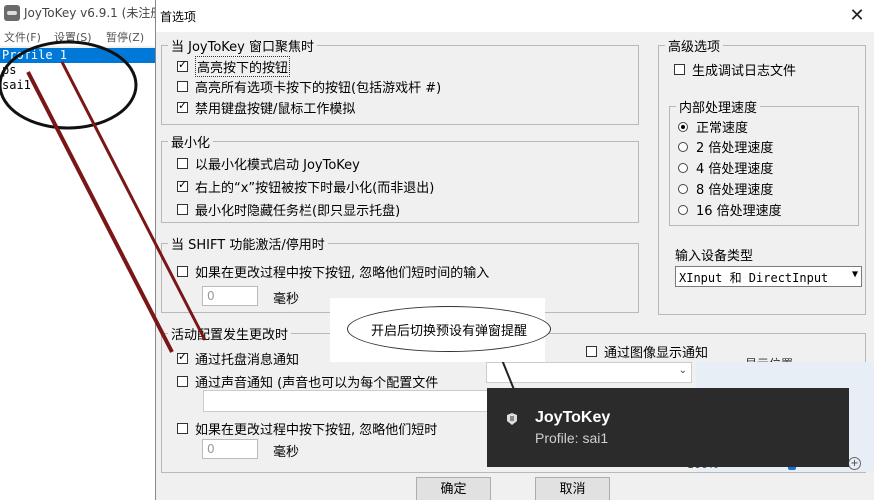 The image size is (874, 500). What do you see at coordinates (191, 141) in the screenshot?
I see `group-title: 最小化` at bounding box center [191, 141].